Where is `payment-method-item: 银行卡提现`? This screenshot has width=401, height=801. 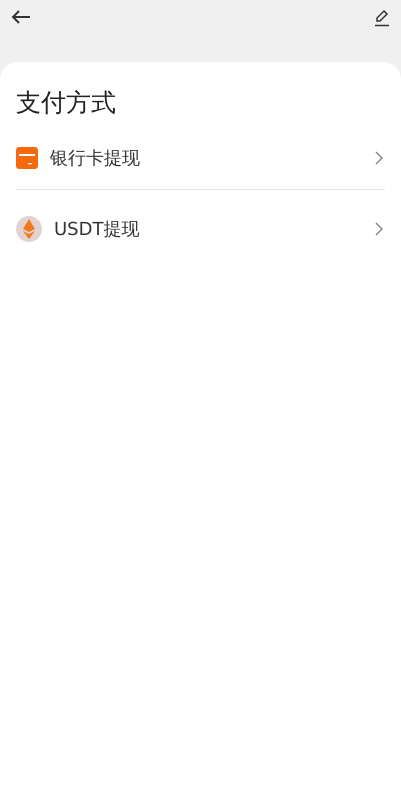
payment-method-item: 银行卡提现 is located at coordinates (200, 158).